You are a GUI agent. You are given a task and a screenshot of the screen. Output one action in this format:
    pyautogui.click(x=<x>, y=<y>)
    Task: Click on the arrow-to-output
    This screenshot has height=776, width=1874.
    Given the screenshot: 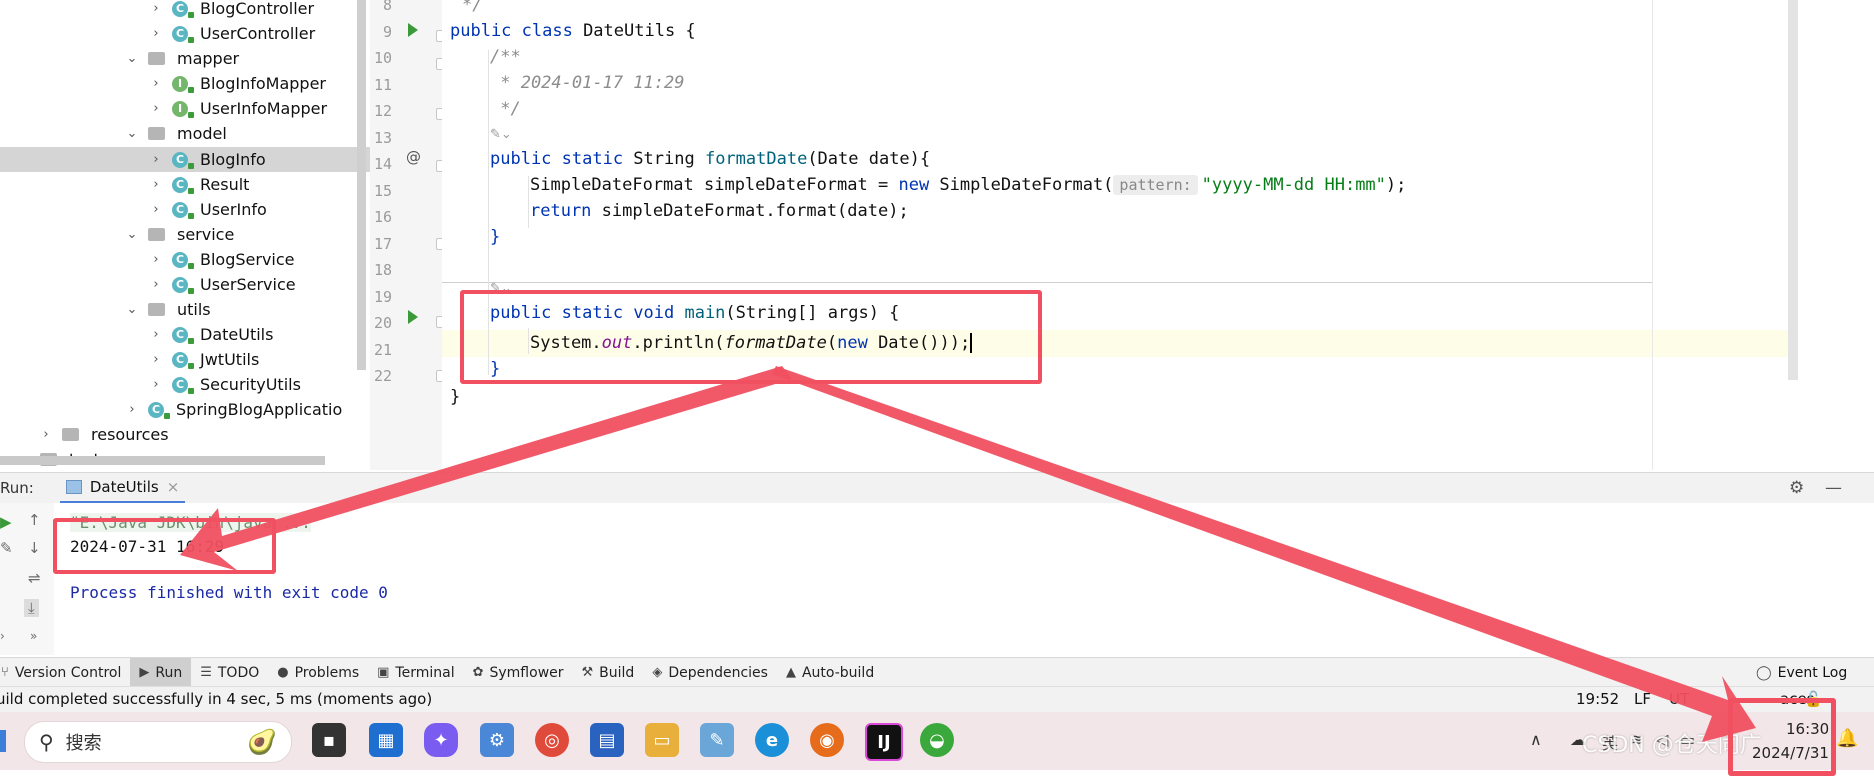 What is the action you would take?
    pyautogui.click(x=486, y=468)
    